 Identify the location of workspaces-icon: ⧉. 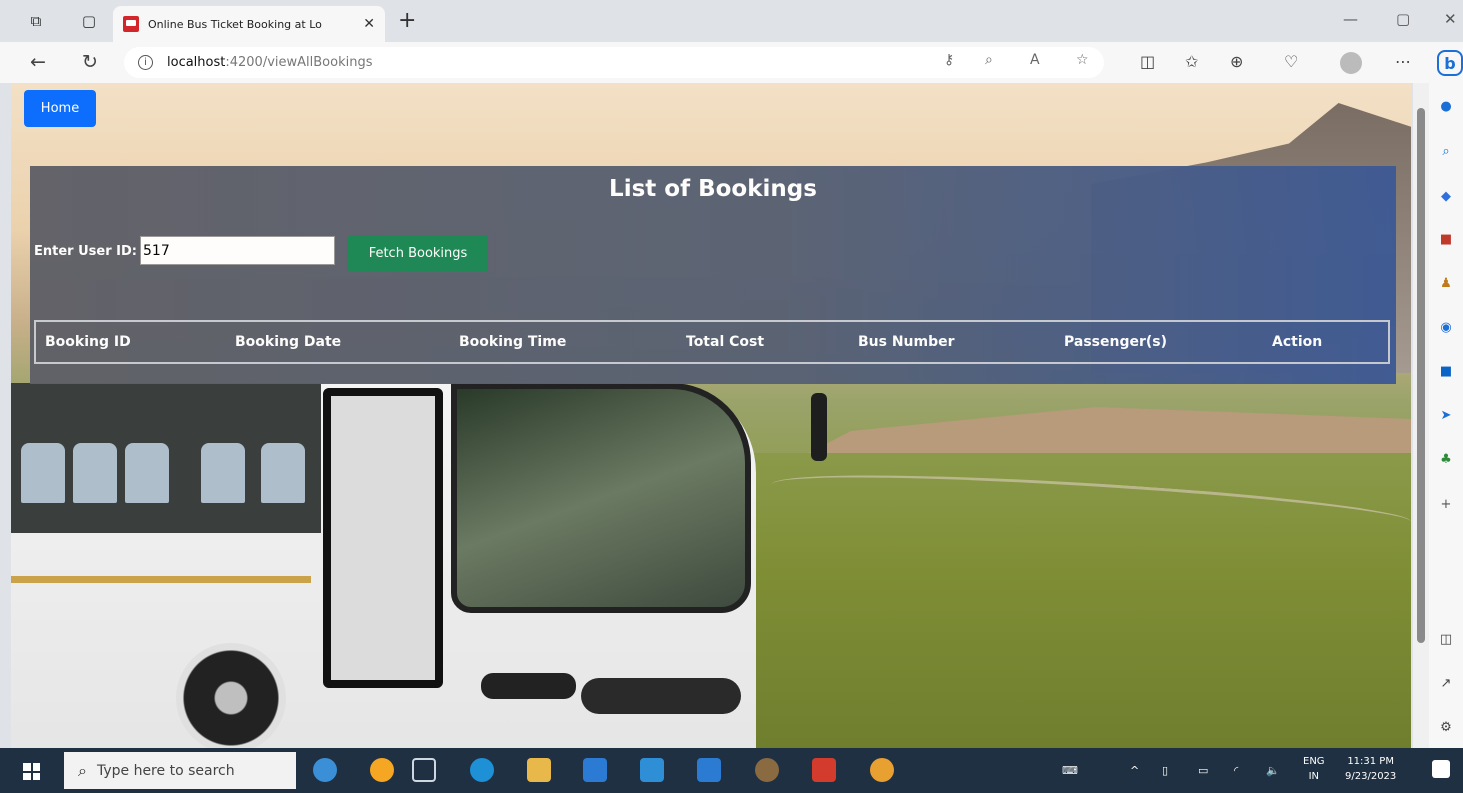
(36, 21).